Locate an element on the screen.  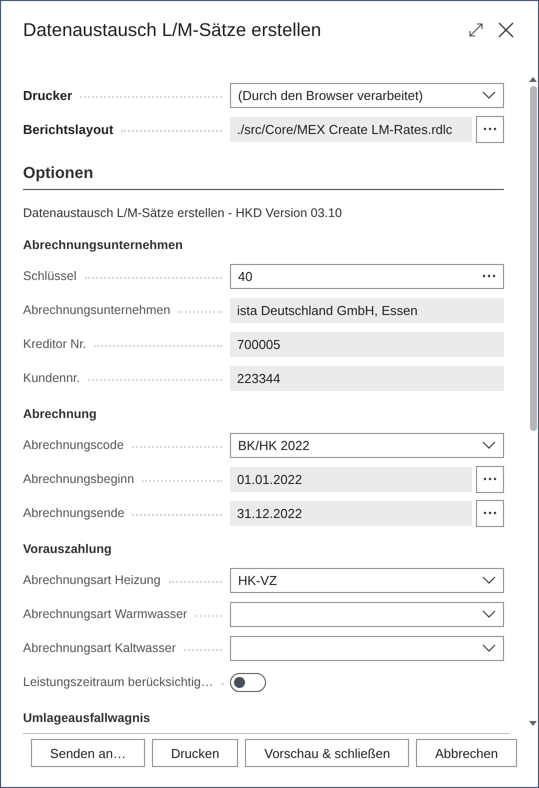
dropdown-field: (Durch den Browser verarbeitet) is located at coordinates (367, 95).